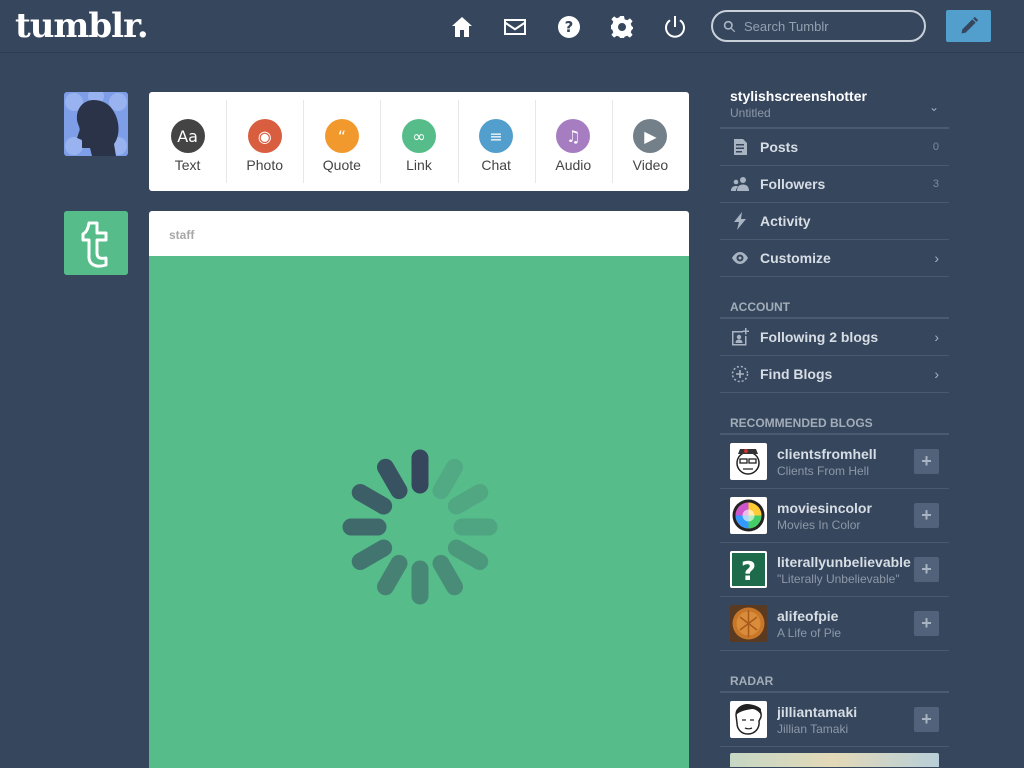 This screenshot has width=1024, height=768. What do you see at coordinates (798, 96) in the screenshot?
I see `blog-name: stylishscreenshotter` at bounding box center [798, 96].